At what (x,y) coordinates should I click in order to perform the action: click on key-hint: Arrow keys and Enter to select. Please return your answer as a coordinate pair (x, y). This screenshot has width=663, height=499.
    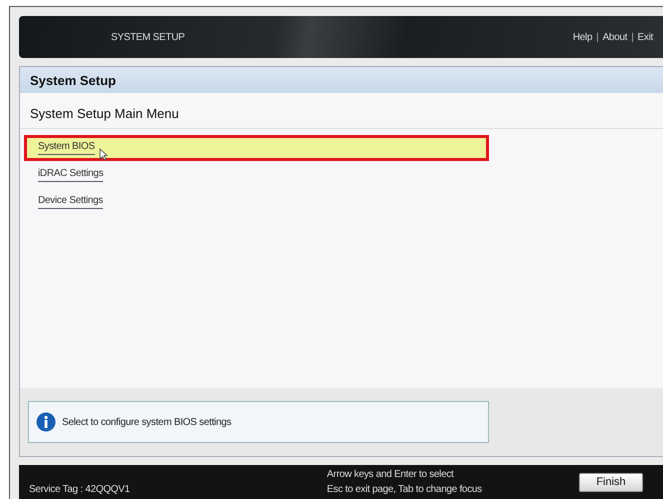
    Looking at the image, I should click on (390, 474).